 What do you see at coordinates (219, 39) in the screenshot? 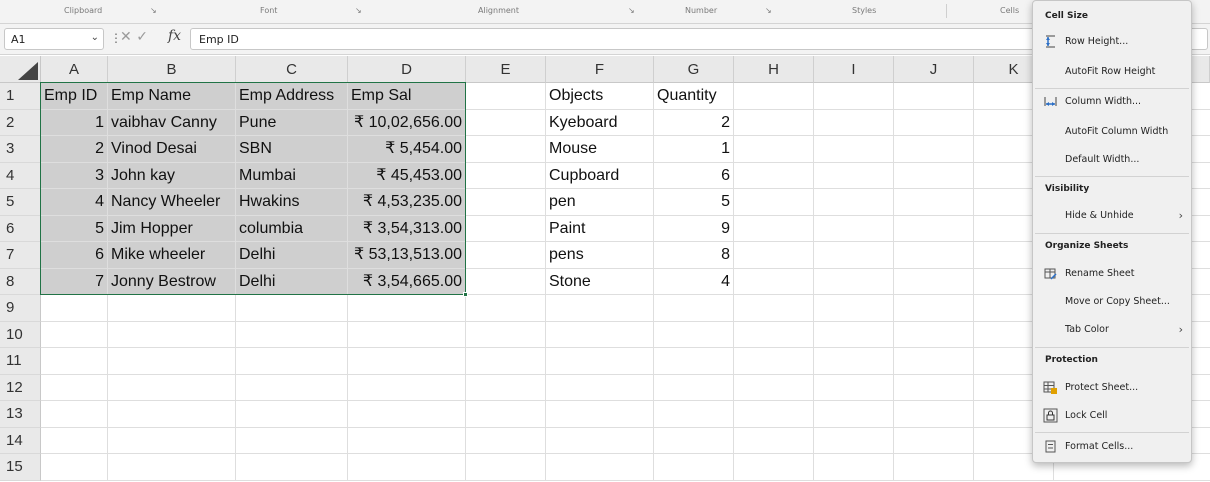
I see `formula-text: Emp ID` at bounding box center [219, 39].